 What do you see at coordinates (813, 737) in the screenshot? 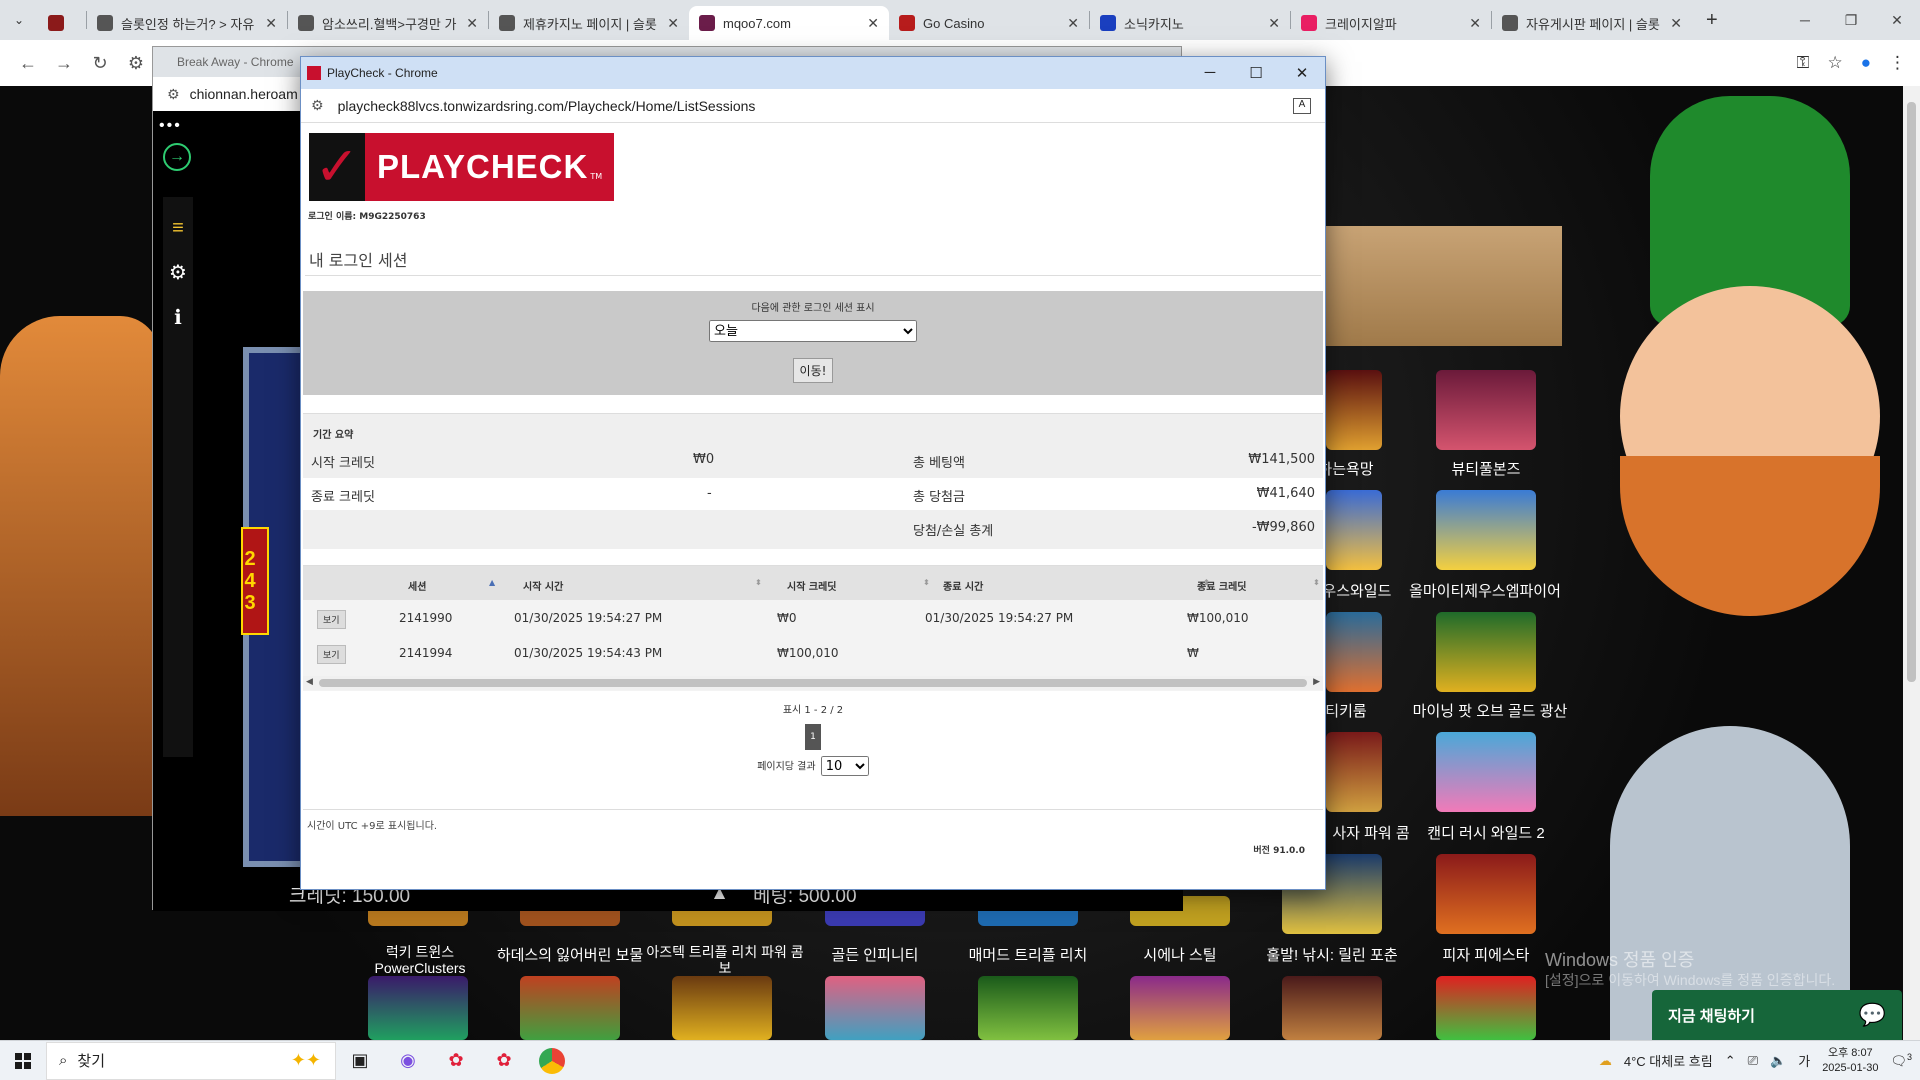
I see `page-button: 1` at bounding box center [813, 737].